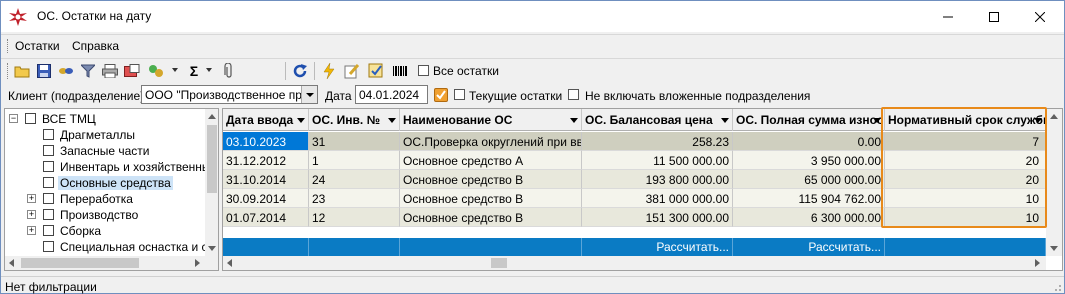 This screenshot has width=1065, height=294. I want to click on column-header-depreciation: ОС. Полная сумма износ, so click(809, 120).